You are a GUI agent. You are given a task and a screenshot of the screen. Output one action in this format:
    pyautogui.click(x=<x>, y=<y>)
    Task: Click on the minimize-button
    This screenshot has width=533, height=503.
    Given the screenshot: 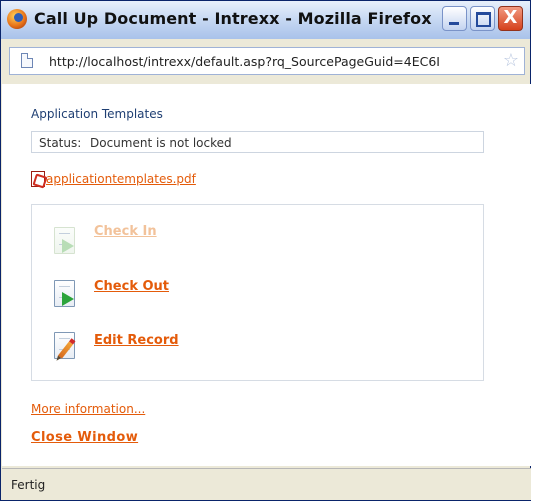 What is the action you would take?
    pyautogui.click(x=454, y=18)
    